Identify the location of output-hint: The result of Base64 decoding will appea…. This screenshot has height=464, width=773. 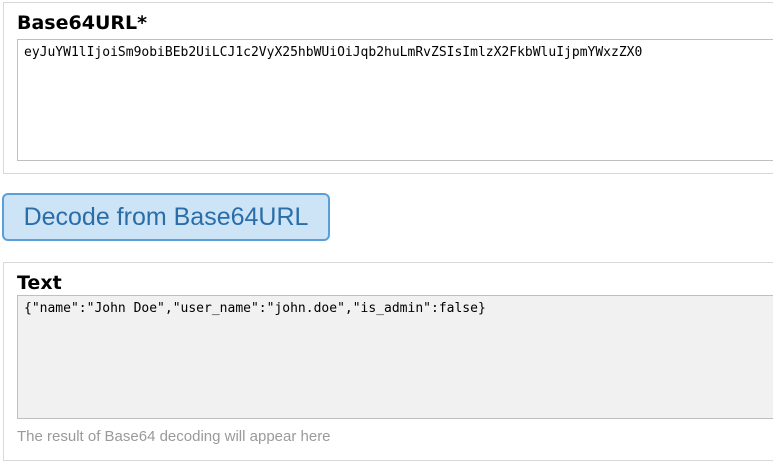
(174, 436).